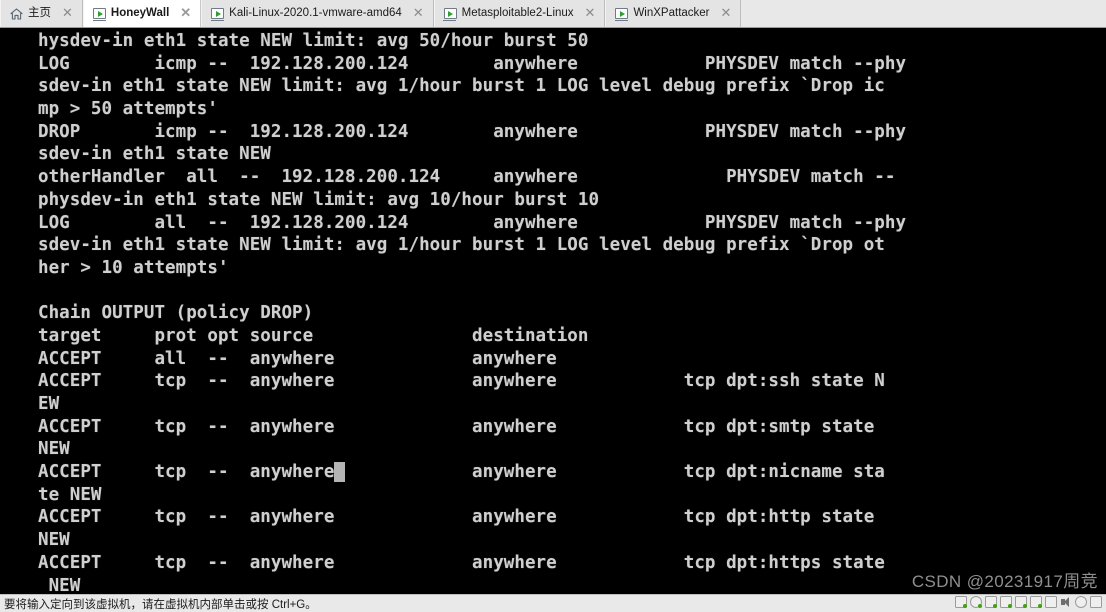  Describe the element at coordinates (49, 404) in the screenshot. I see `terminal-line: EW` at that location.